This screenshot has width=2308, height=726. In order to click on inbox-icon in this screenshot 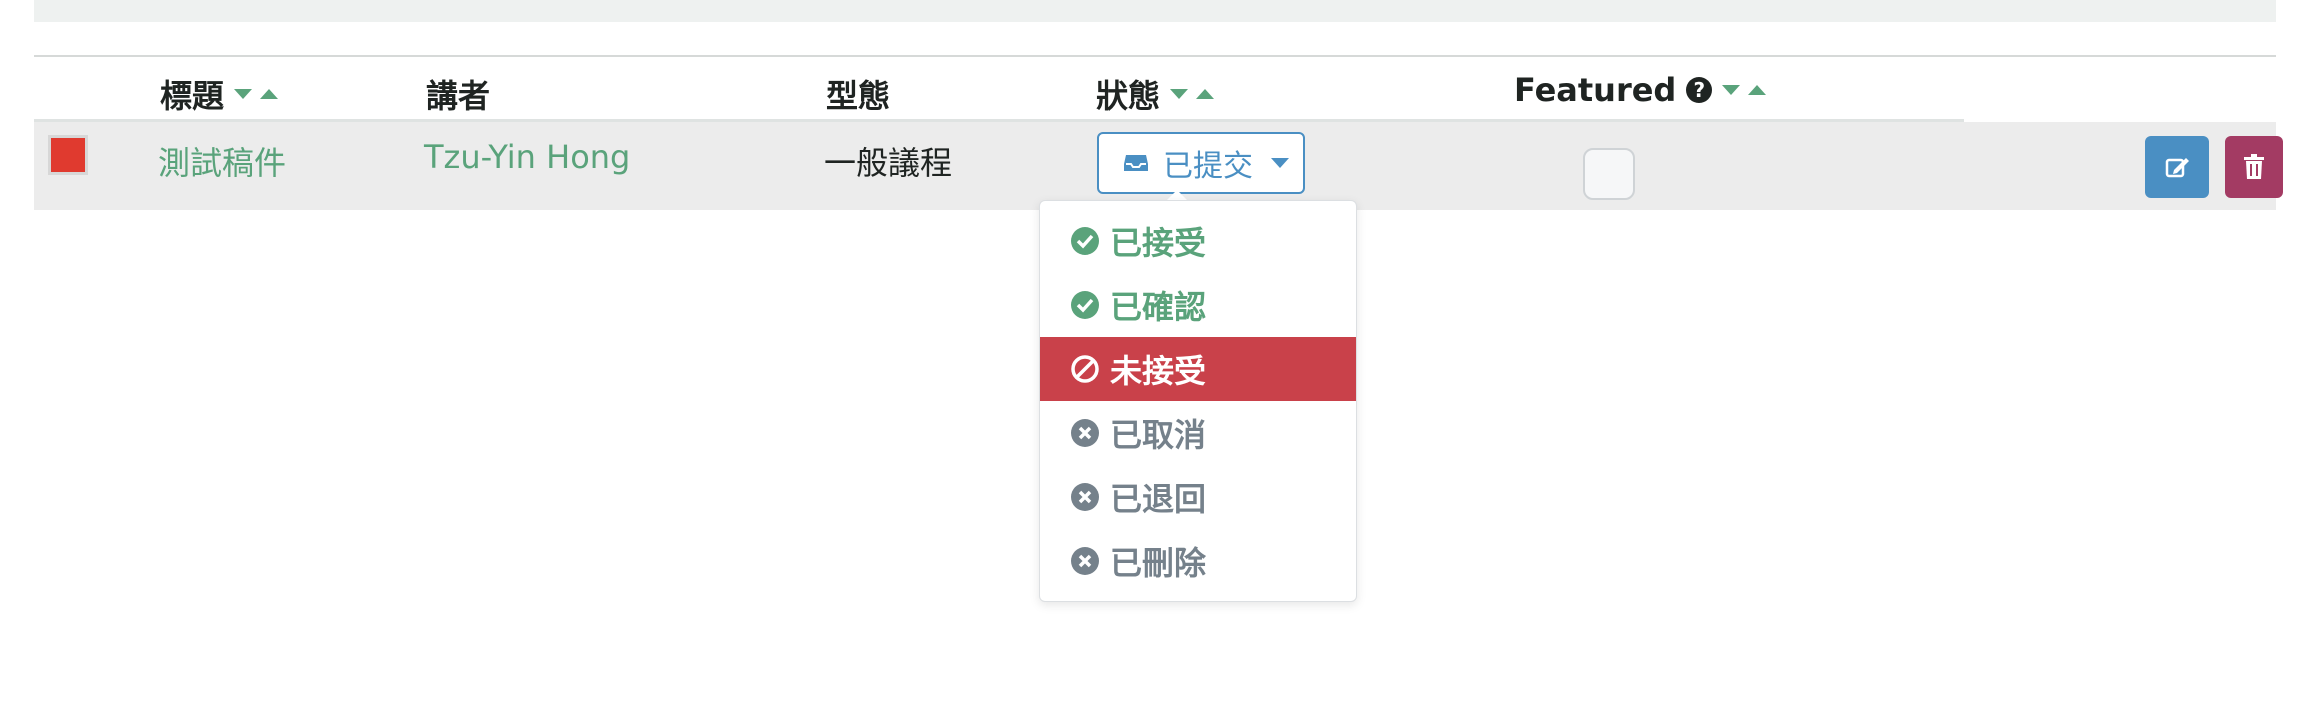, I will do `click(1136, 163)`.